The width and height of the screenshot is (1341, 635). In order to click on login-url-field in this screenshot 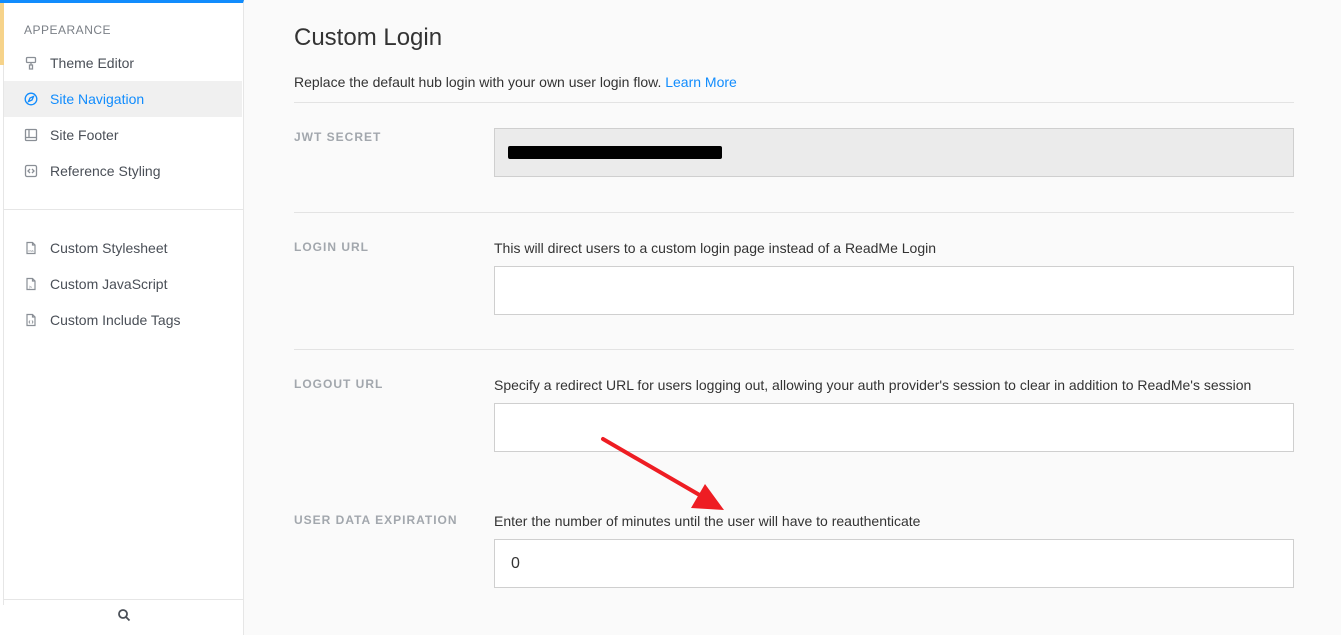, I will do `click(894, 290)`.